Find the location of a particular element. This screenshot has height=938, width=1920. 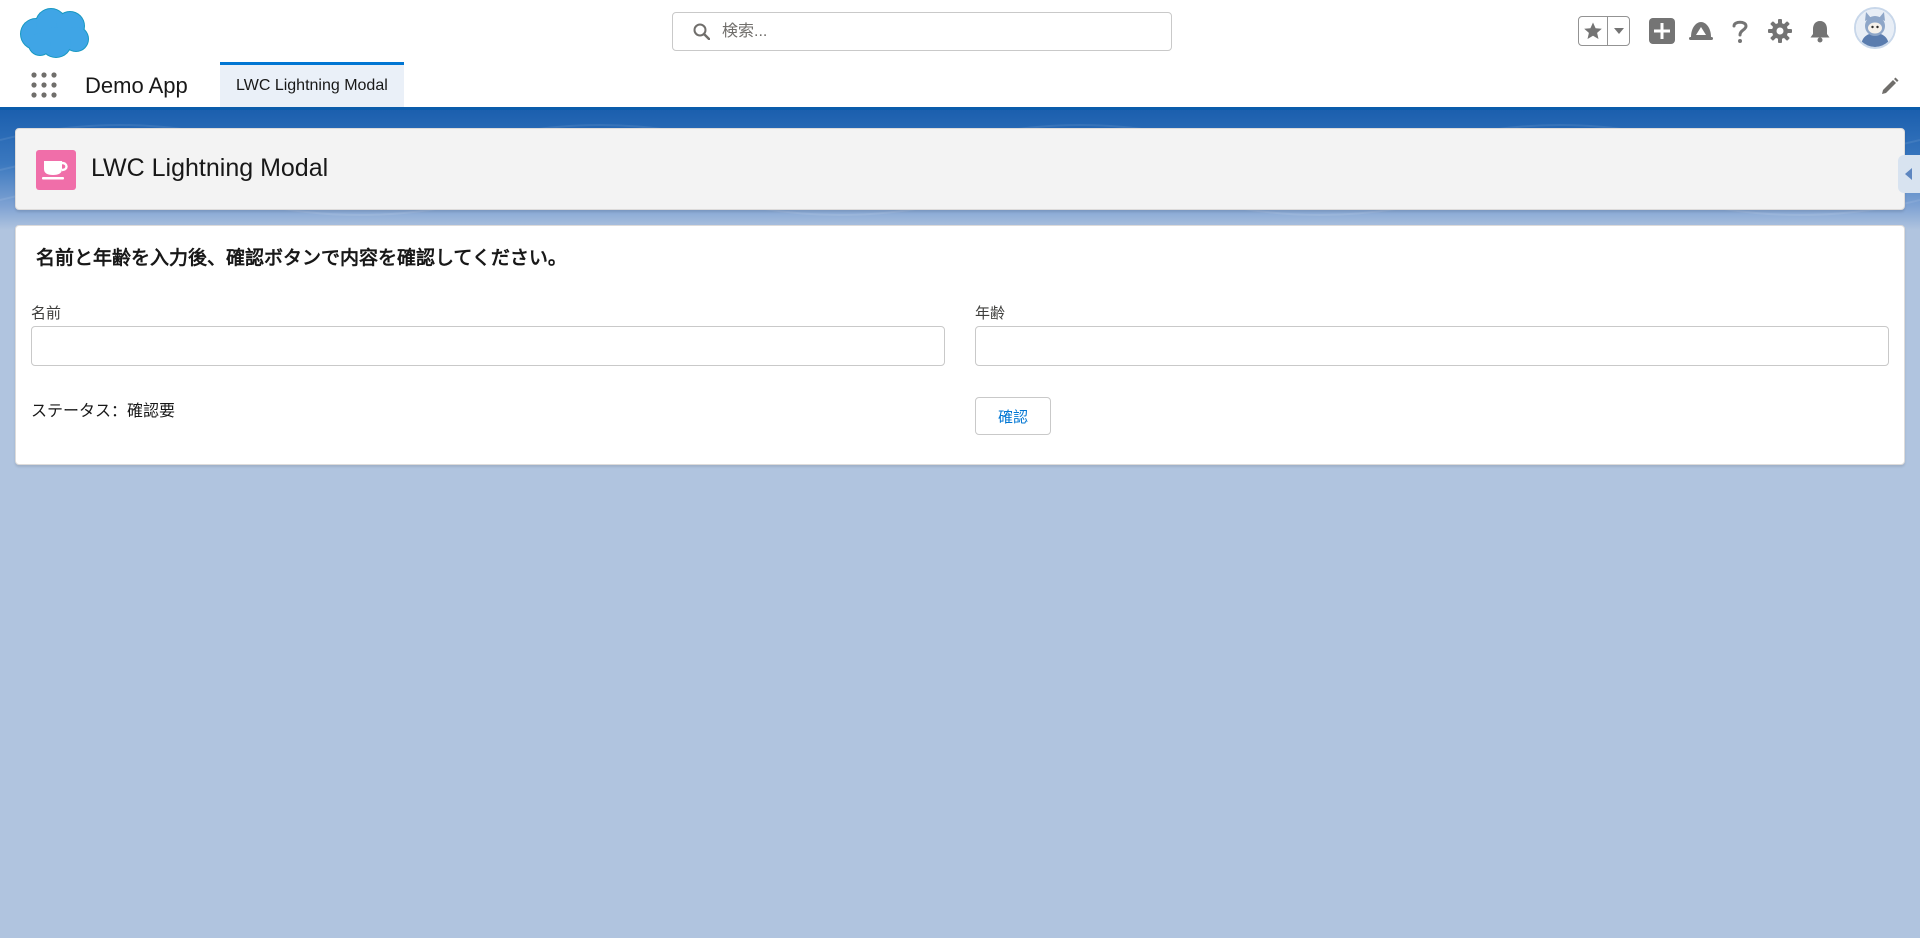

astro-avatar-icon is located at coordinates (1875, 28).